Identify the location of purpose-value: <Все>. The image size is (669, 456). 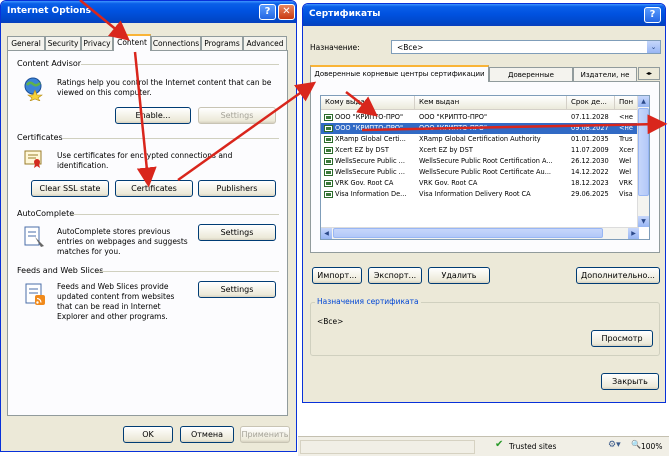
(410, 47).